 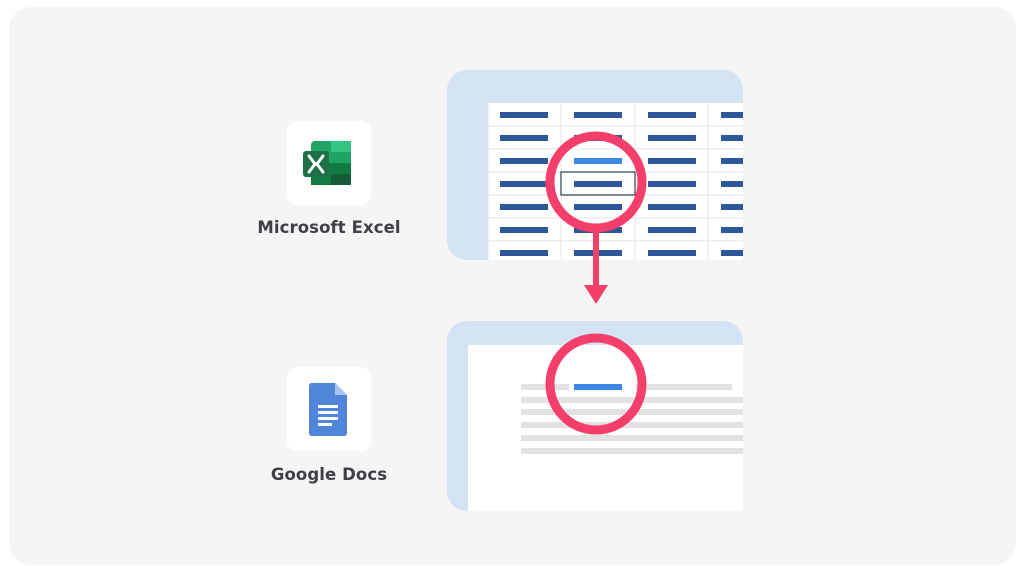 I want to click on highlighted-cell-bar, so click(x=598, y=161).